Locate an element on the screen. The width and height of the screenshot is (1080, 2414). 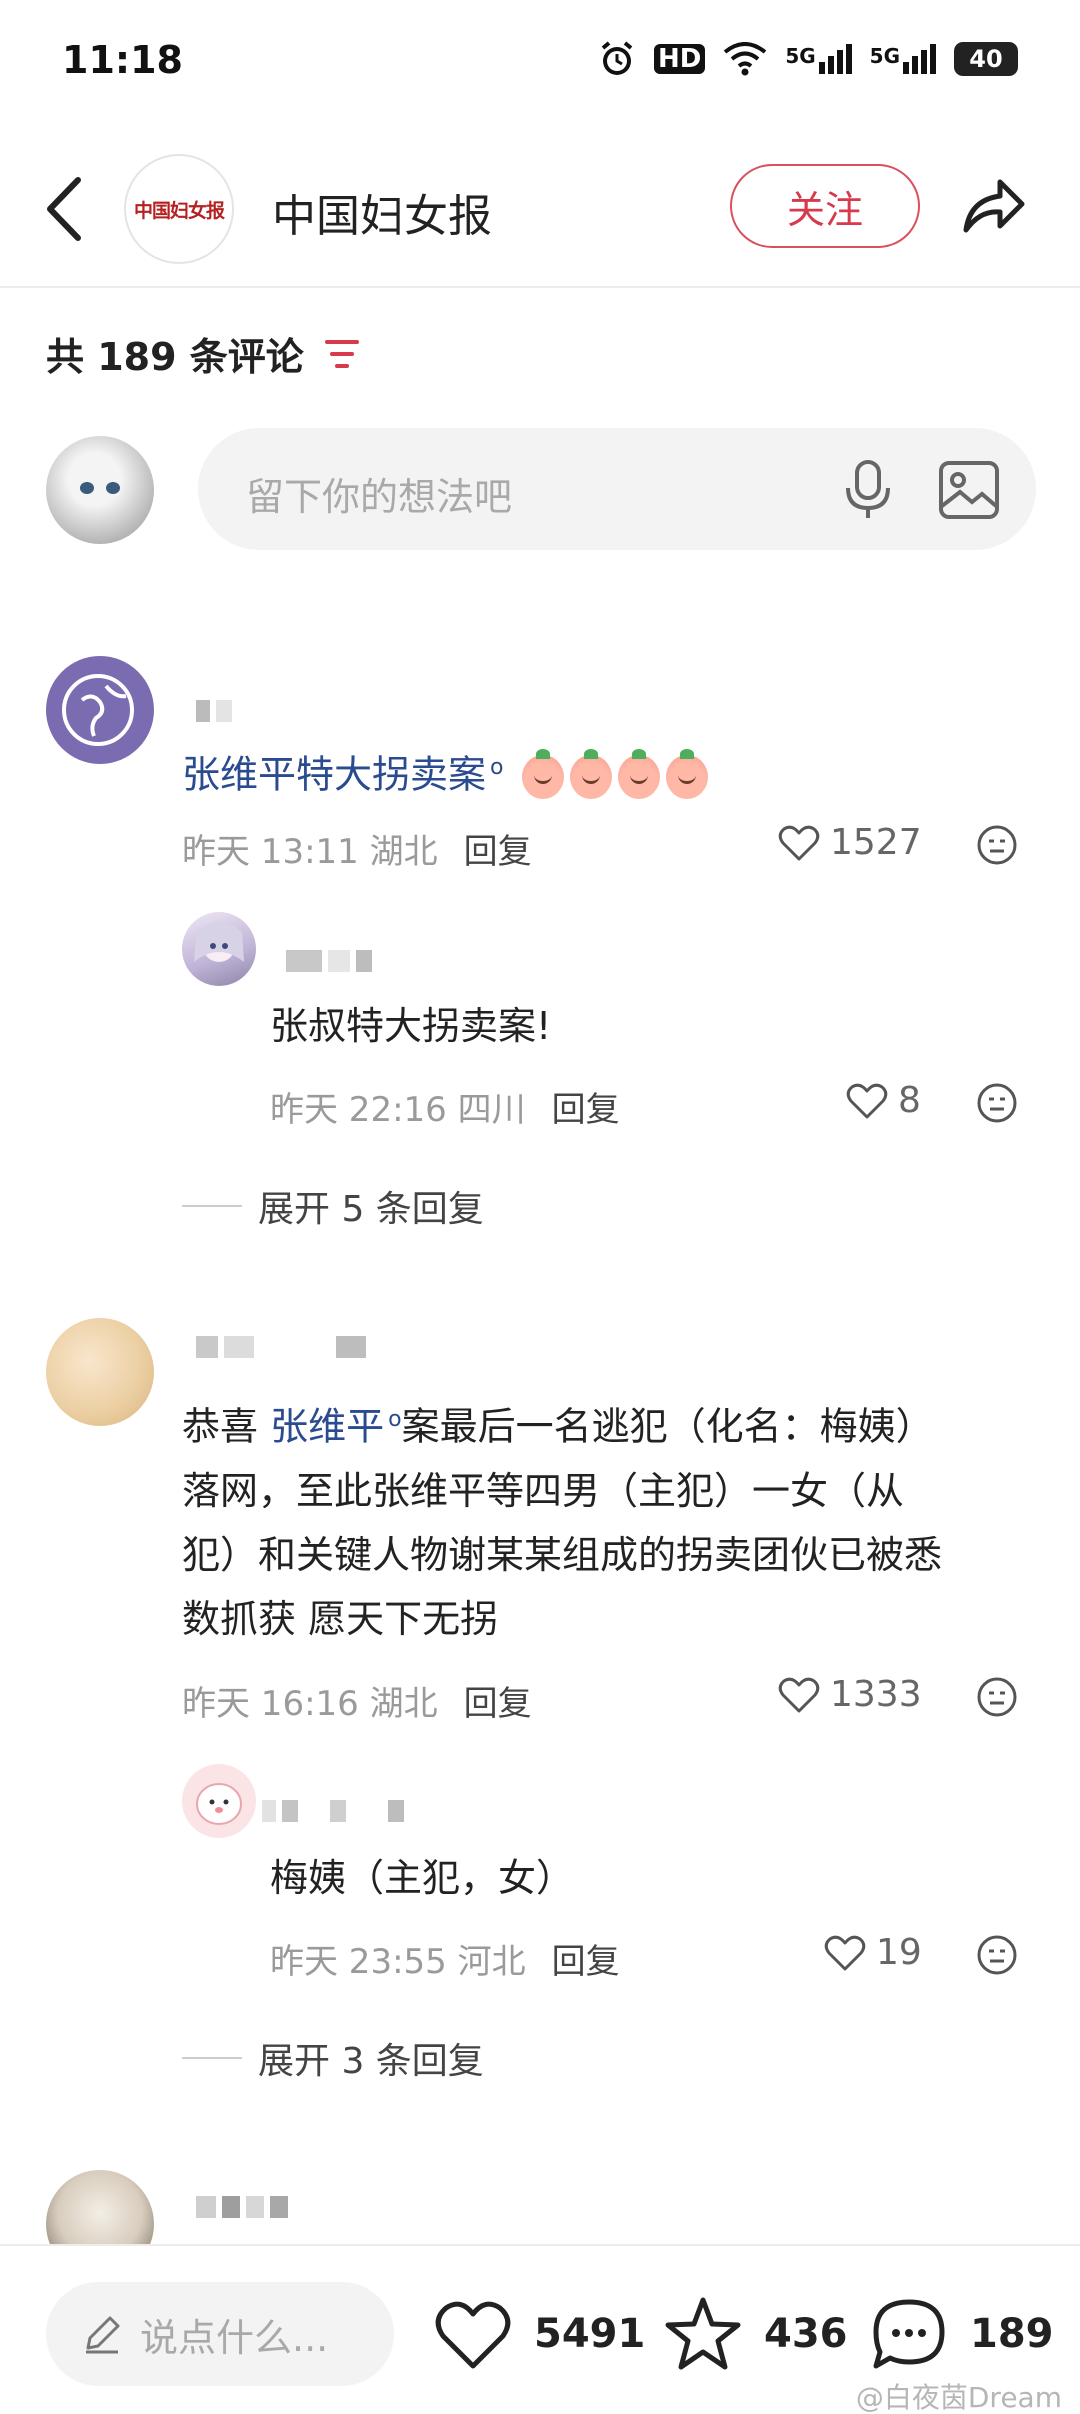
reply-text: 梅姨（主犯，女） is located at coordinates (422, 1878).